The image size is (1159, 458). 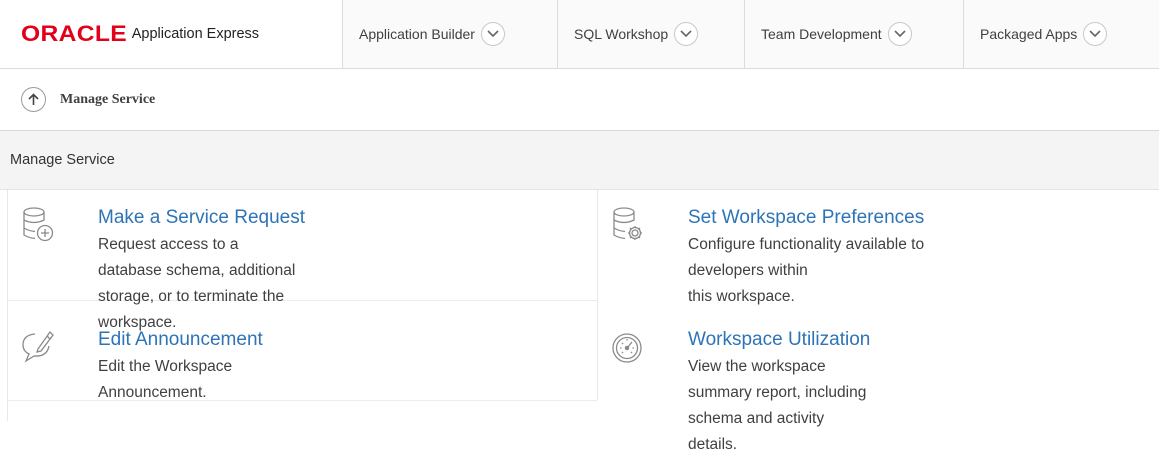 What do you see at coordinates (806, 218) in the screenshot?
I see `card-title-link: Set Workspace Preferences` at bounding box center [806, 218].